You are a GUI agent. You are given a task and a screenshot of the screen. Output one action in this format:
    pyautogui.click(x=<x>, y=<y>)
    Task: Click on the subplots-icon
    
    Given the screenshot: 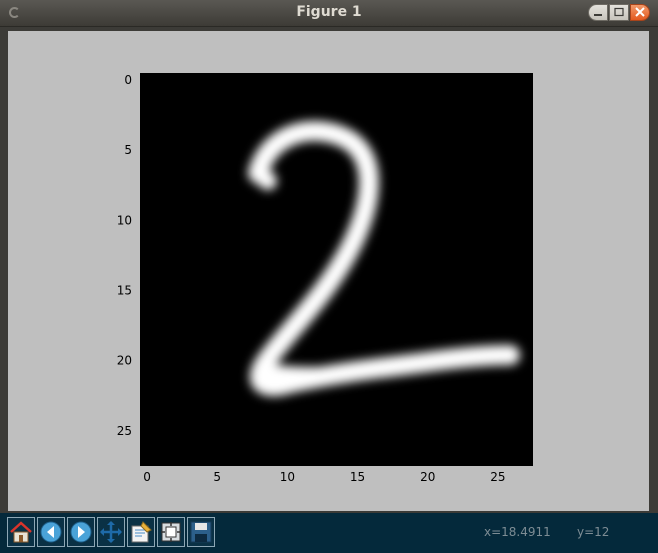 What is the action you would take?
    pyautogui.click(x=171, y=532)
    